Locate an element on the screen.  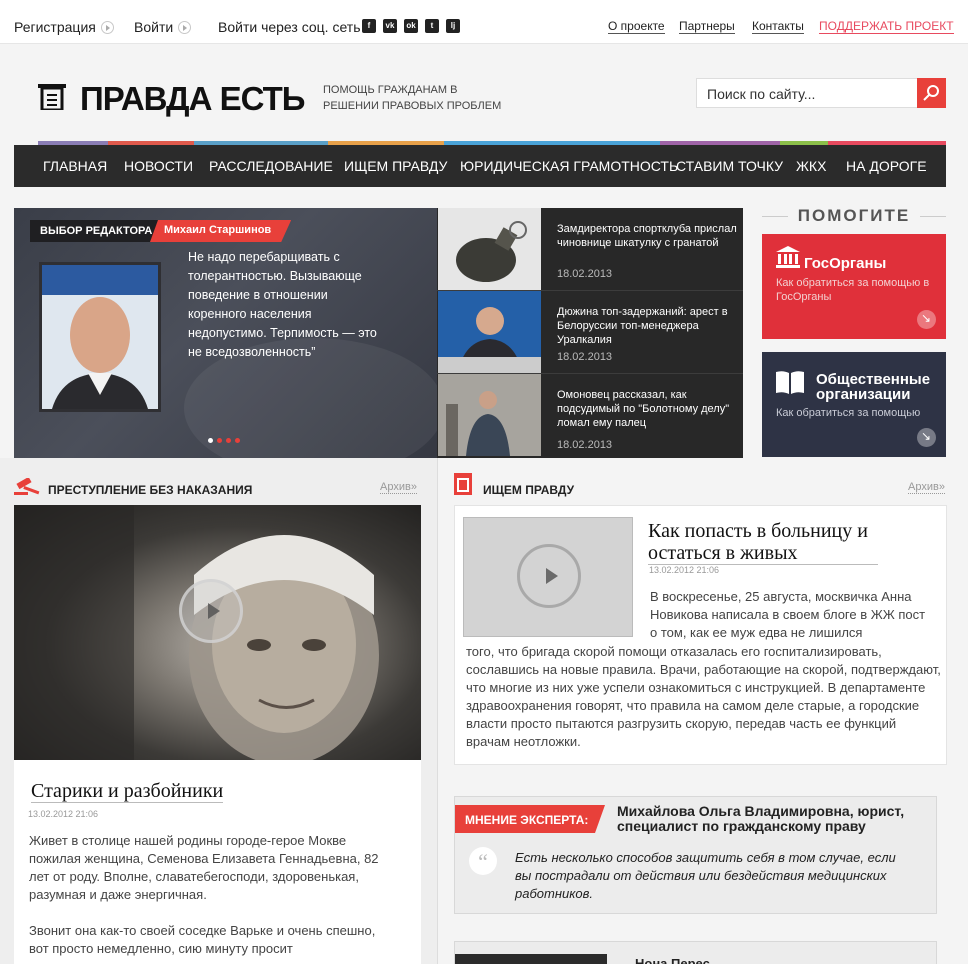
help-box-subtitle: Как обратиться за помощью в ГосОрганы is located at coordinates (853, 290).